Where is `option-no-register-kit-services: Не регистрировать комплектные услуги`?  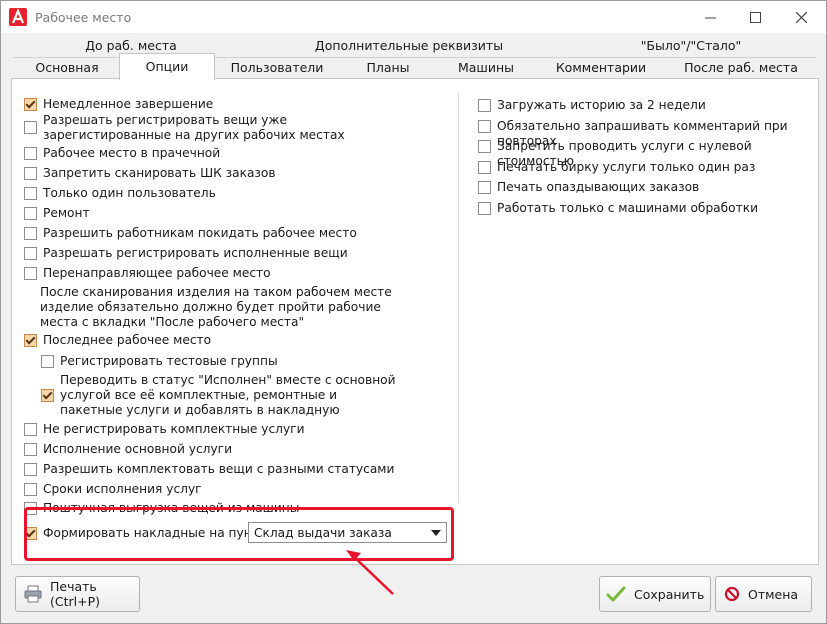
option-no-register-kit-services: Не регистрировать комплектные услуги is located at coordinates (164, 429).